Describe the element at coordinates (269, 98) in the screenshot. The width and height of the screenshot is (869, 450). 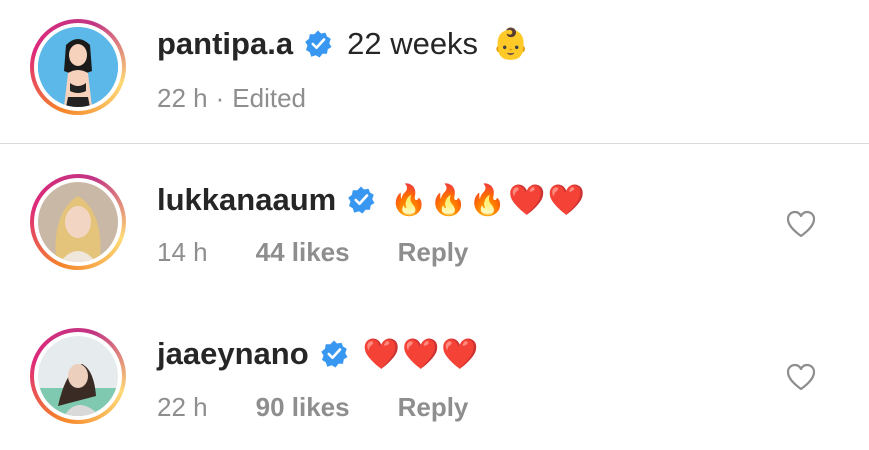
I see `edited-label: Edited` at that location.